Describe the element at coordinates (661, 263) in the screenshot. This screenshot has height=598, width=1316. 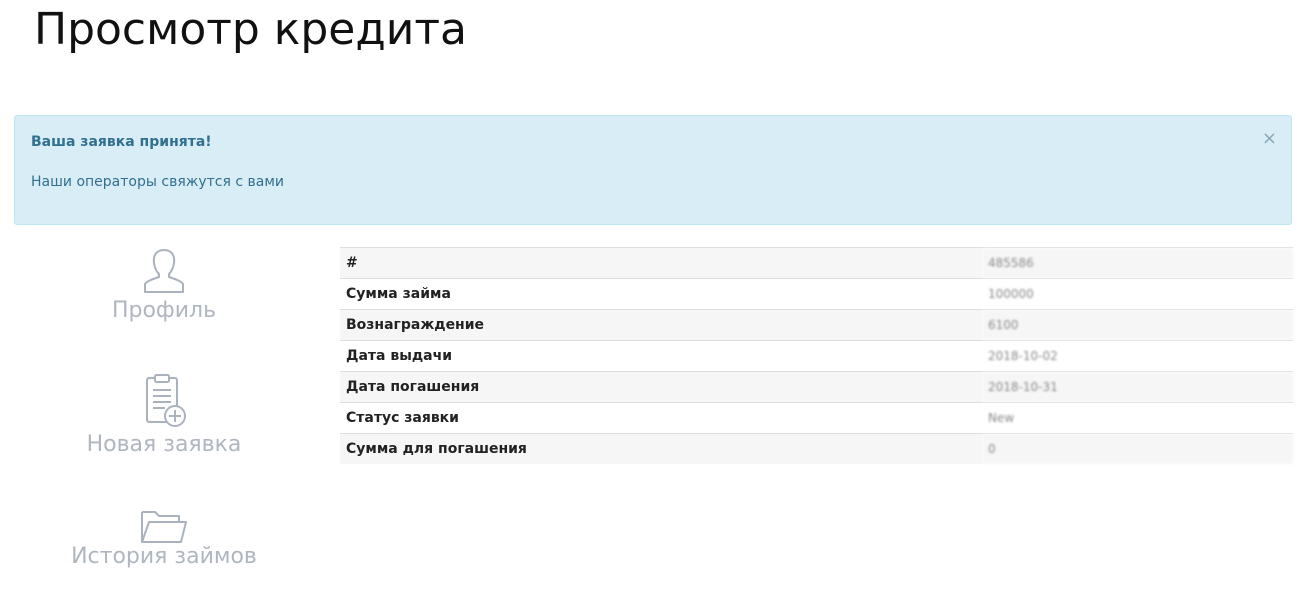
I see `row-key: #` at that location.